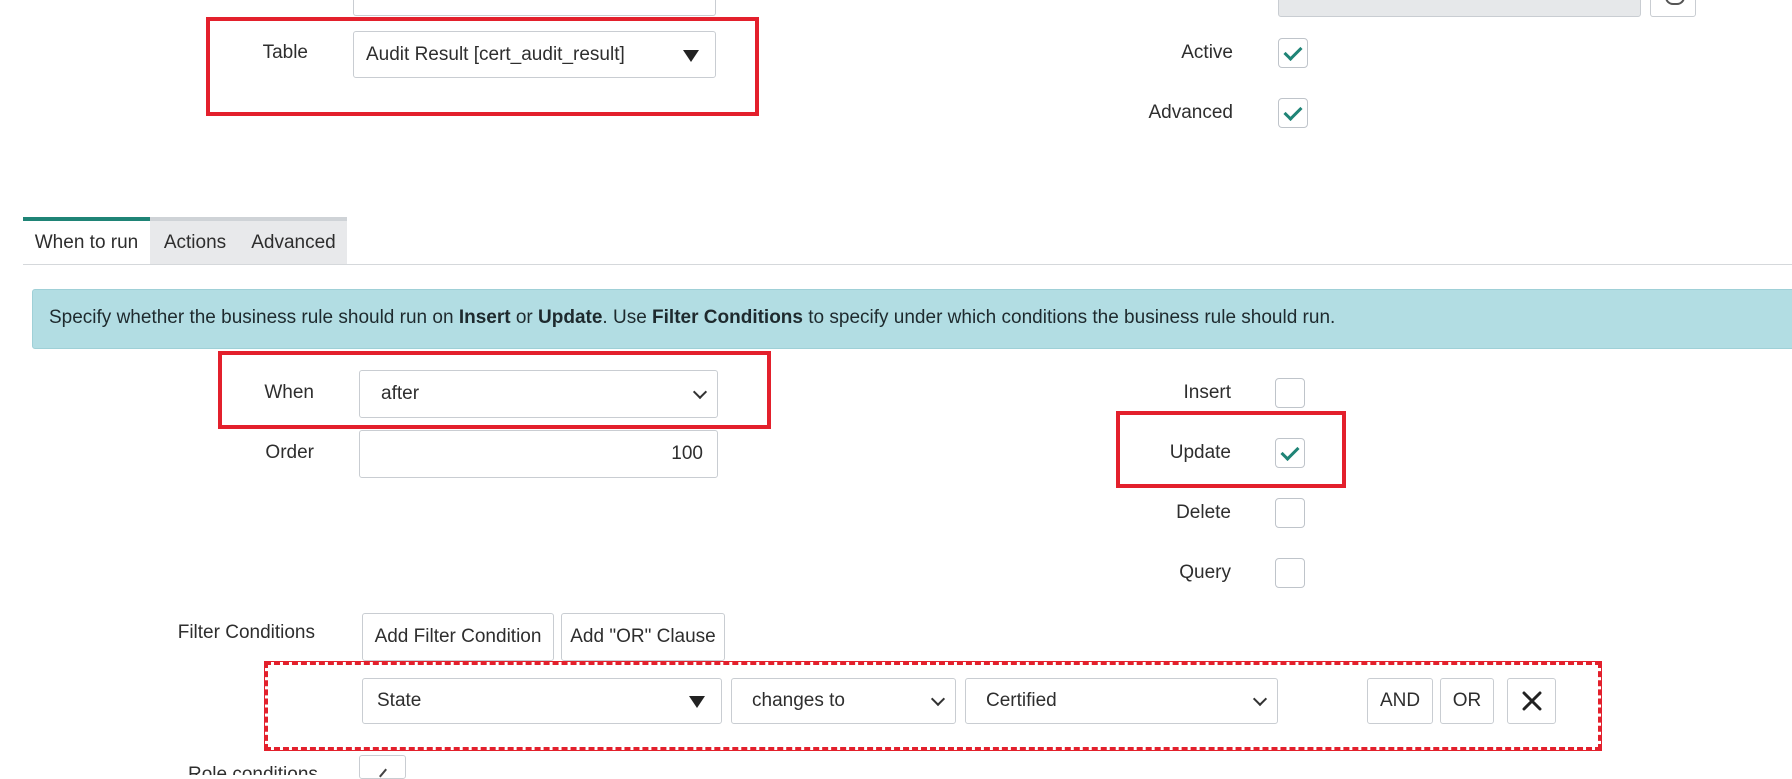 The image size is (1792, 779). What do you see at coordinates (1290, 393) in the screenshot?
I see `insert-checkbox` at bounding box center [1290, 393].